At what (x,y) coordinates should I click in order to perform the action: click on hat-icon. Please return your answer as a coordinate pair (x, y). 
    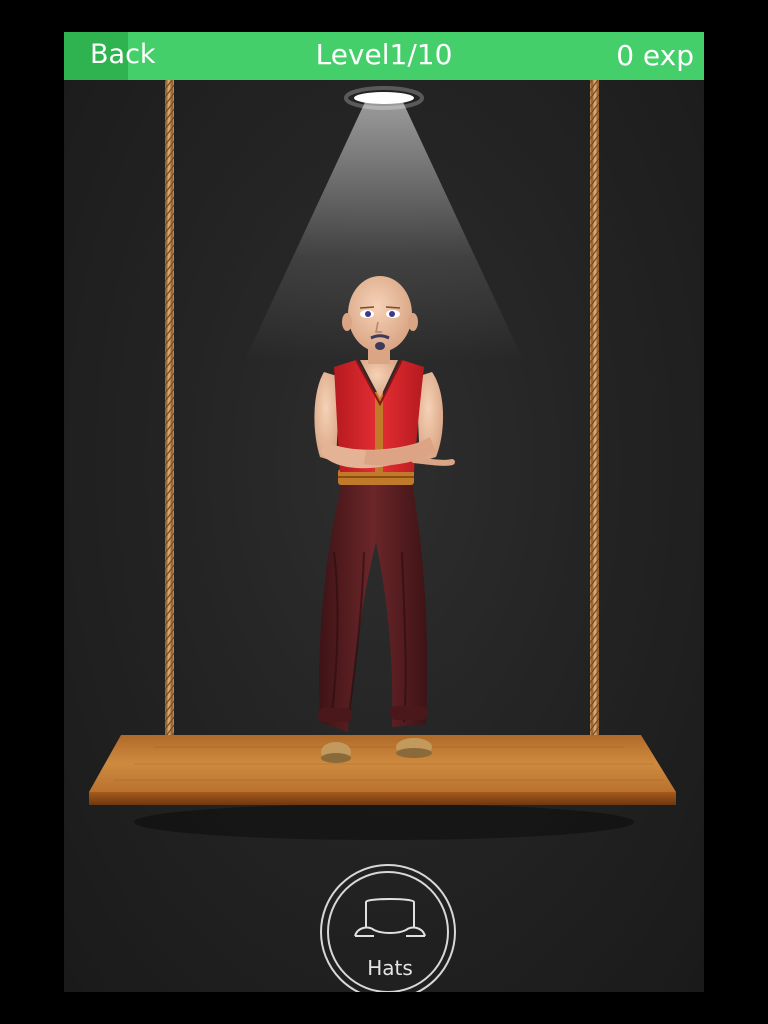
    Looking at the image, I should click on (390, 917).